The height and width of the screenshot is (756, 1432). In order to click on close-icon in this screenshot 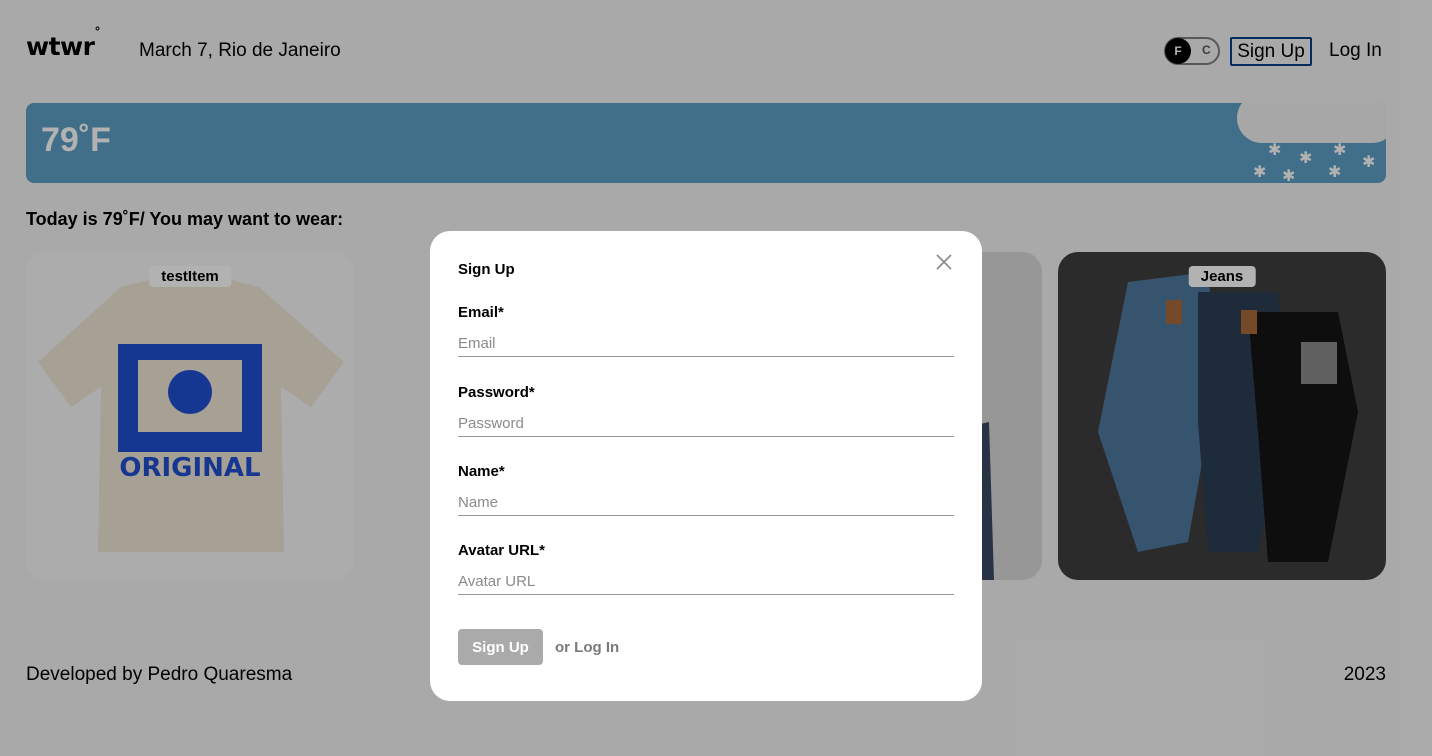, I will do `click(944, 262)`.